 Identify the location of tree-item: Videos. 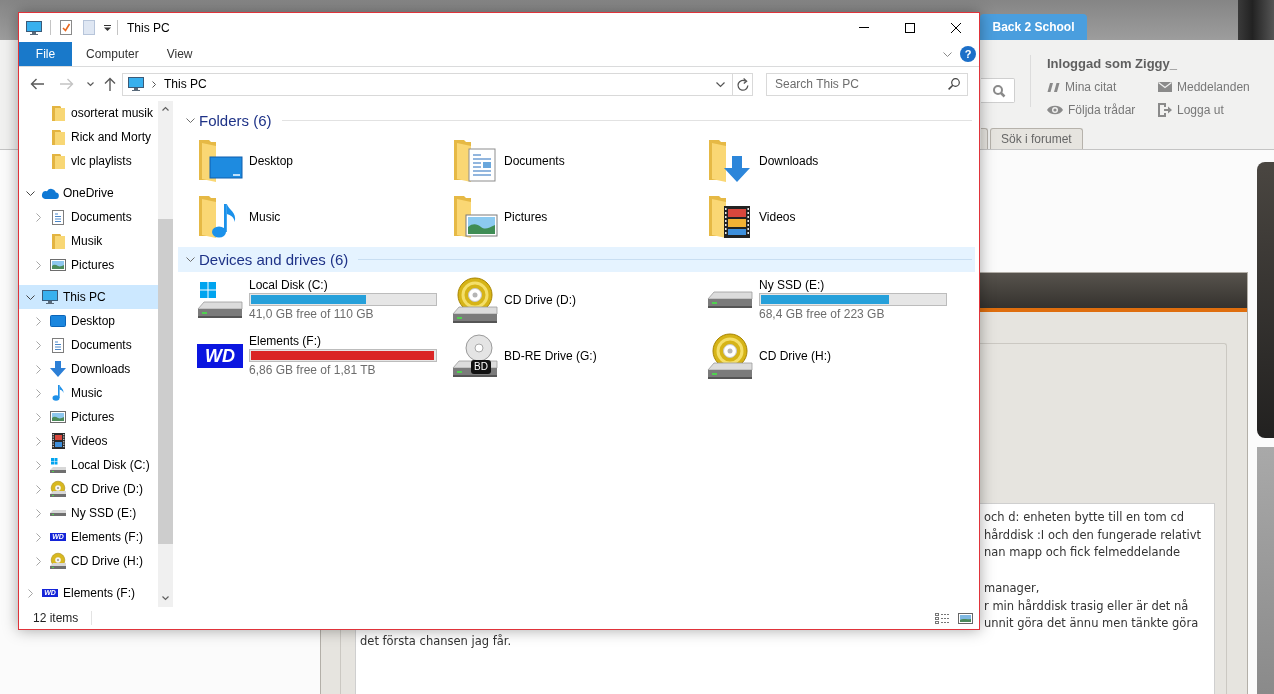
(88, 441).